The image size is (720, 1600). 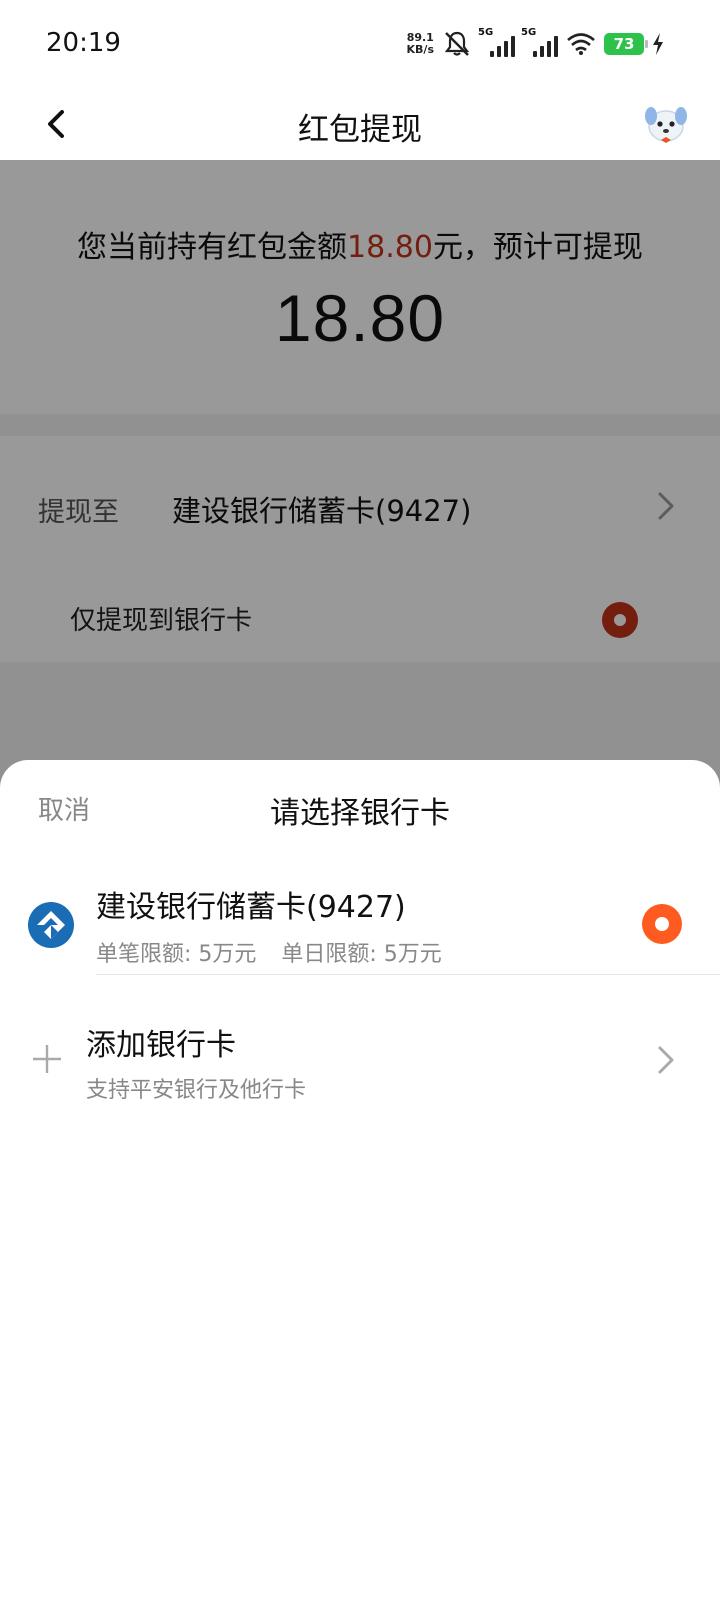 What do you see at coordinates (361, 954) in the screenshot?
I see `daily-limit: 单日限额: 5万元` at bounding box center [361, 954].